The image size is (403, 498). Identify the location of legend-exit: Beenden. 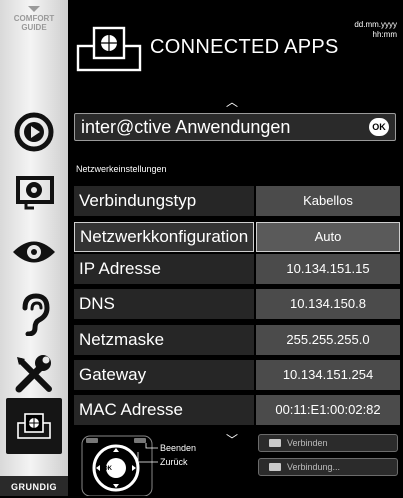
(178, 448).